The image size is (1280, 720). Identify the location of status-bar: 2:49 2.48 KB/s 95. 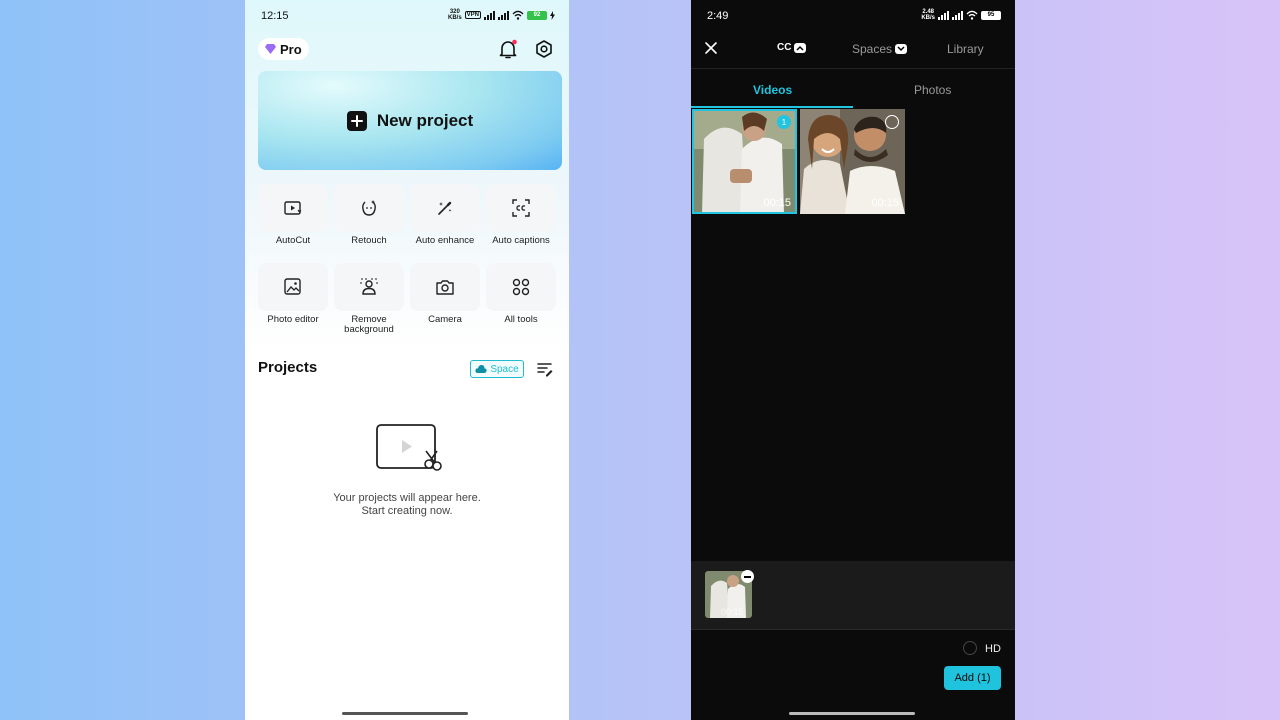
(853, 16).